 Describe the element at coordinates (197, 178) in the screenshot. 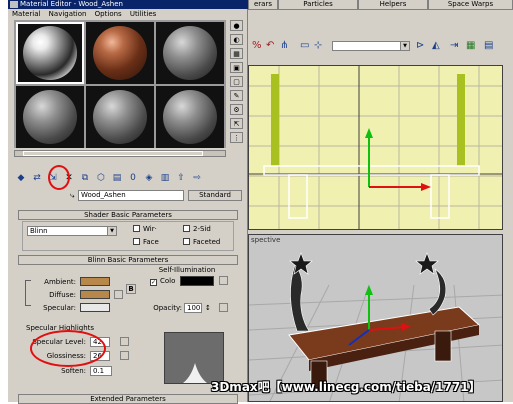

I see `go-forward-sibling-icon: ⇨` at that location.